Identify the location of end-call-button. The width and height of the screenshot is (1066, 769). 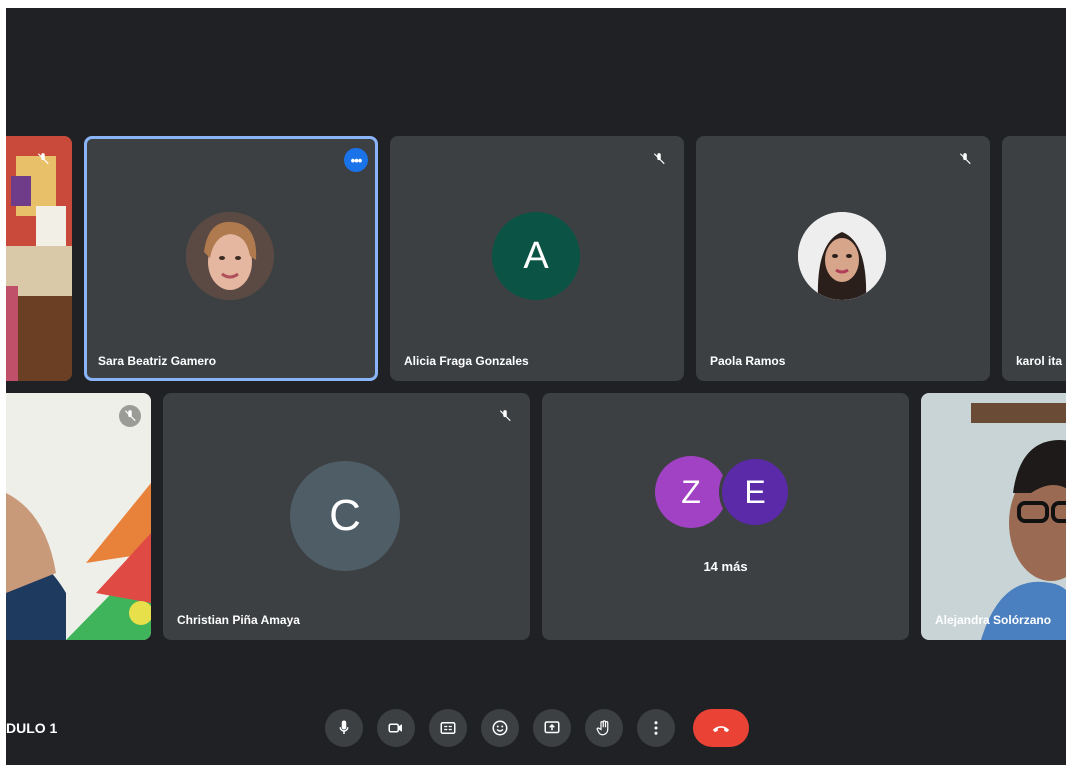
(721, 728).